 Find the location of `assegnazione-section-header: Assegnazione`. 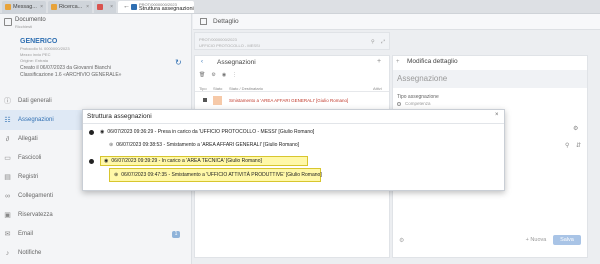

assegnazione-section-header: Assegnazione is located at coordinates (490, 79).